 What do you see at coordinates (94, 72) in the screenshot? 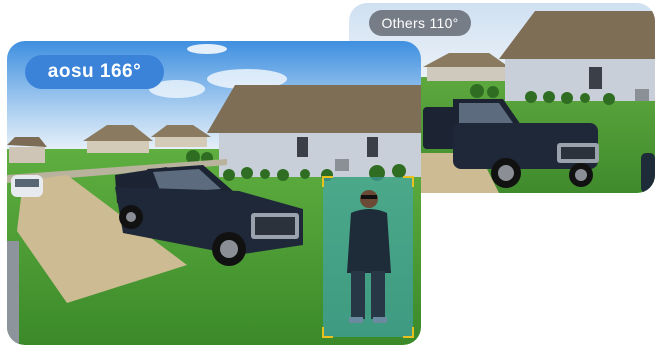
I see `aosu-fov-badge: aosu 166°` at bounding box center [94, 72].